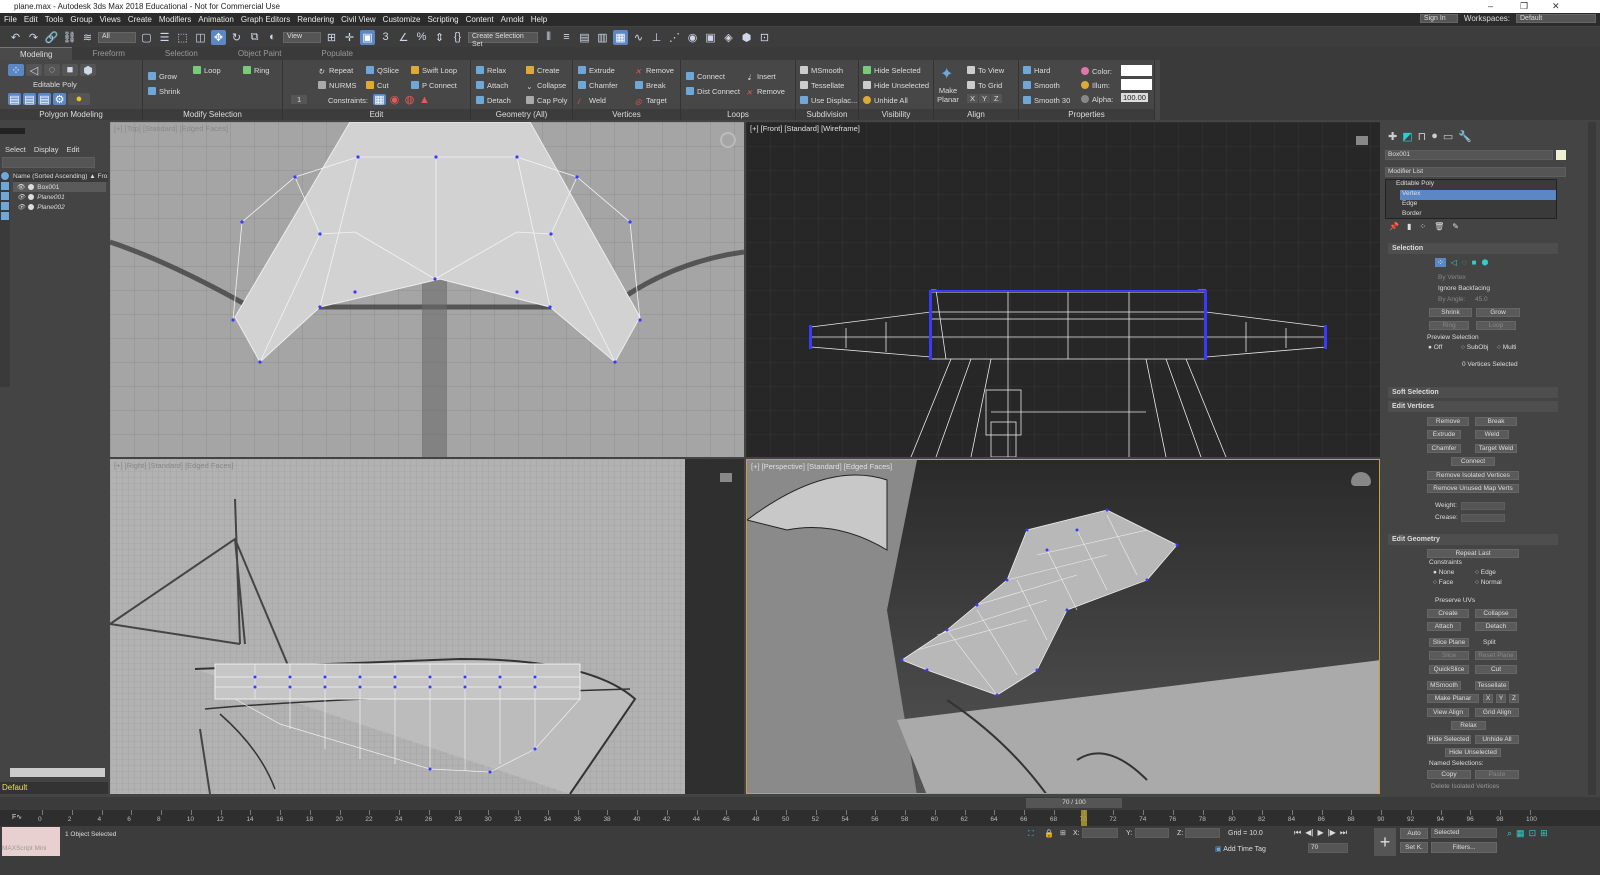 This screenshot has width=1600, height=875. I want to click on constraint-none-radio: ● None, so click(1443, 572).